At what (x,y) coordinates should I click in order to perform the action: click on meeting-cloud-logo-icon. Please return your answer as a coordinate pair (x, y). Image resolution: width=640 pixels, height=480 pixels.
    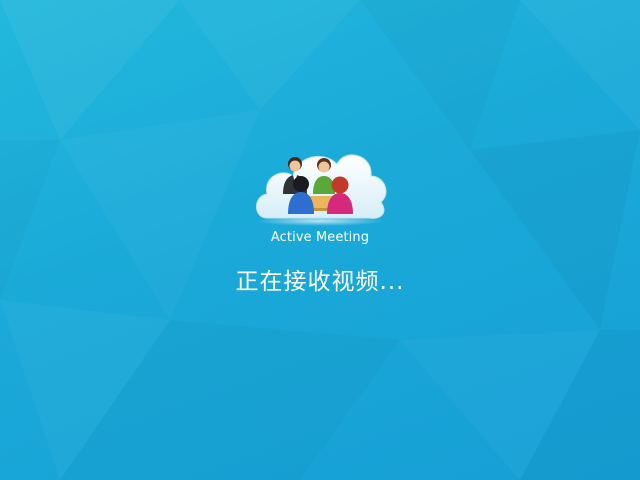
    Looking at the image, I should click on (321, 190).